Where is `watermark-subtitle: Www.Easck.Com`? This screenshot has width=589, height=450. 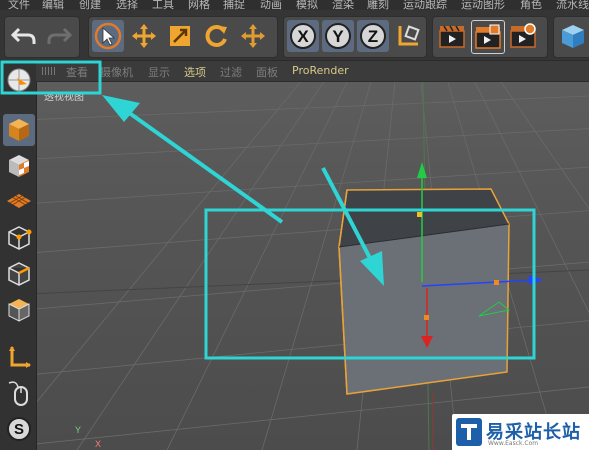
watermark-subtitle: Www.Easck.Com is located at coordinates (513, 443).